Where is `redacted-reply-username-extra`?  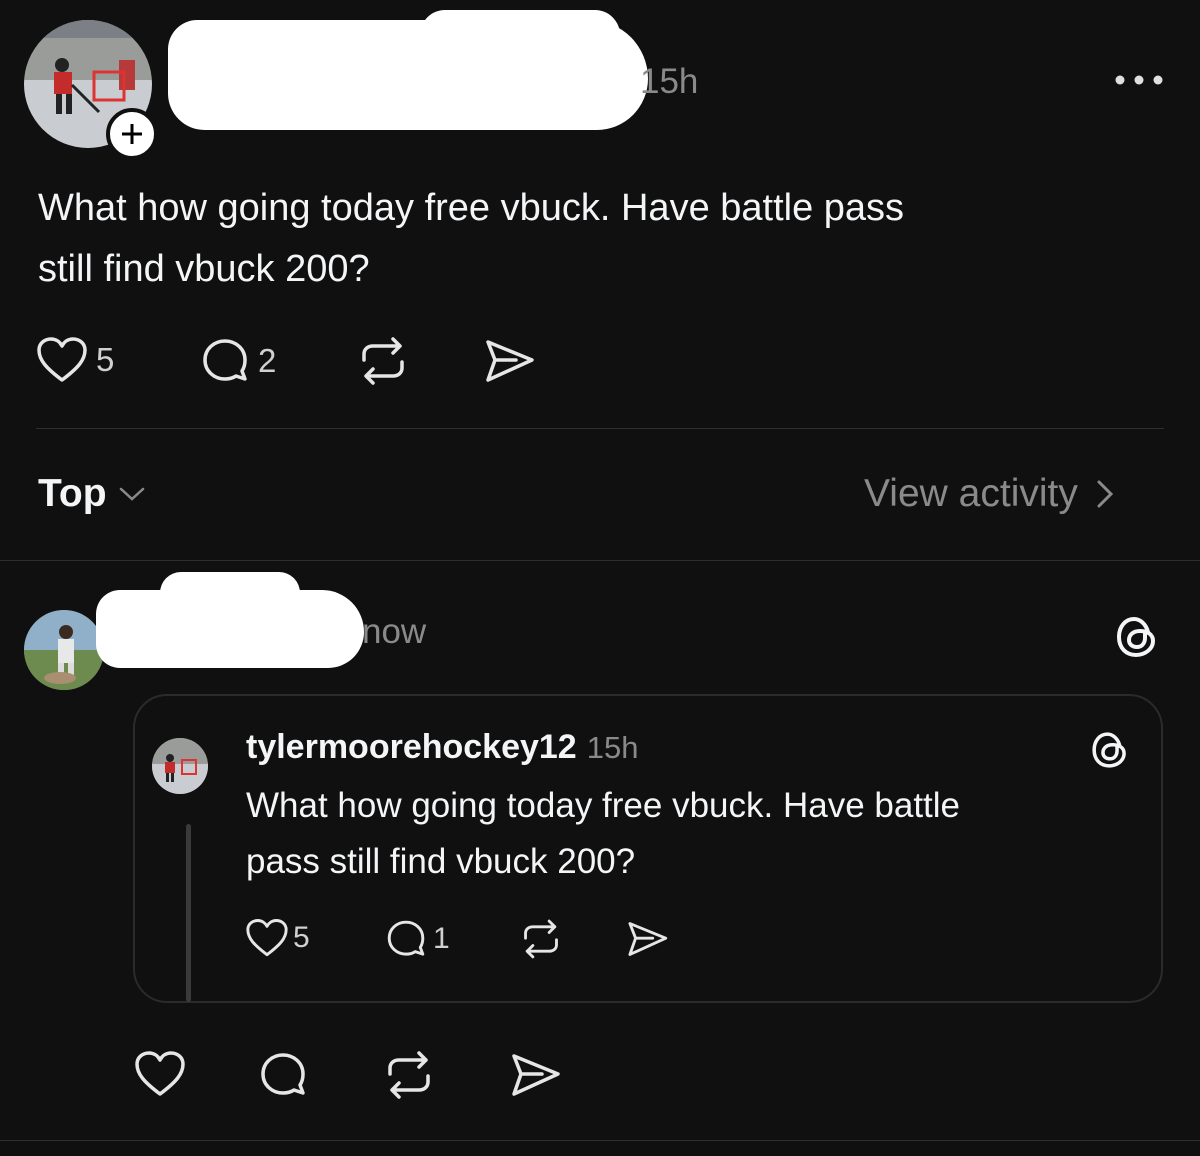
redacted-reply-username-extra is located at coordinates (230, 593).